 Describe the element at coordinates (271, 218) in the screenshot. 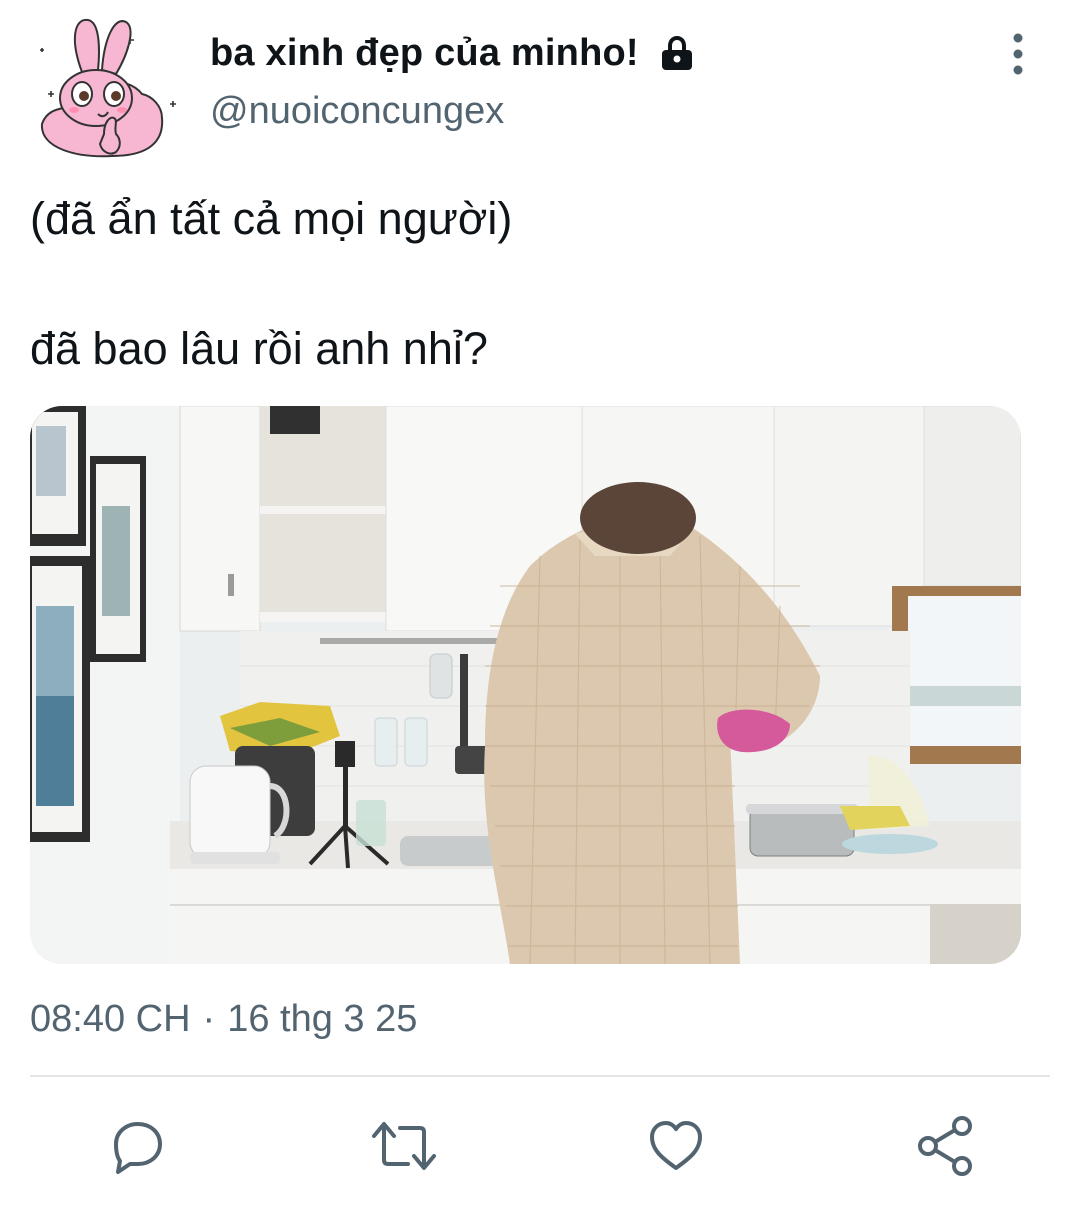

I see `tweet-line-1: (đã ẩn tất cả mọi người)` at that location.